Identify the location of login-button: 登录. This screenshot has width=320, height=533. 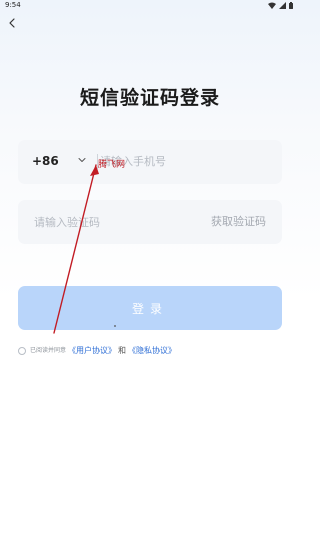
(150, 308).